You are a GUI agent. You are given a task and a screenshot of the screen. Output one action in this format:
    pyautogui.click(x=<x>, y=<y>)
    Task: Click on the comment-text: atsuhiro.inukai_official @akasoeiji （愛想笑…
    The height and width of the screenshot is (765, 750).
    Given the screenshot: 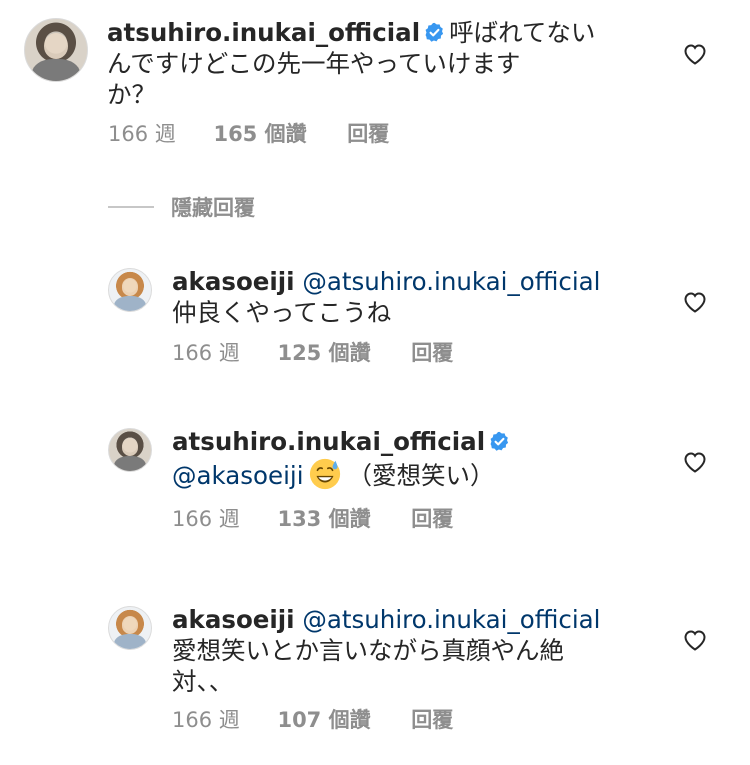 What is the action you would take?
    pyautogui.click(x=412, y=458)
    